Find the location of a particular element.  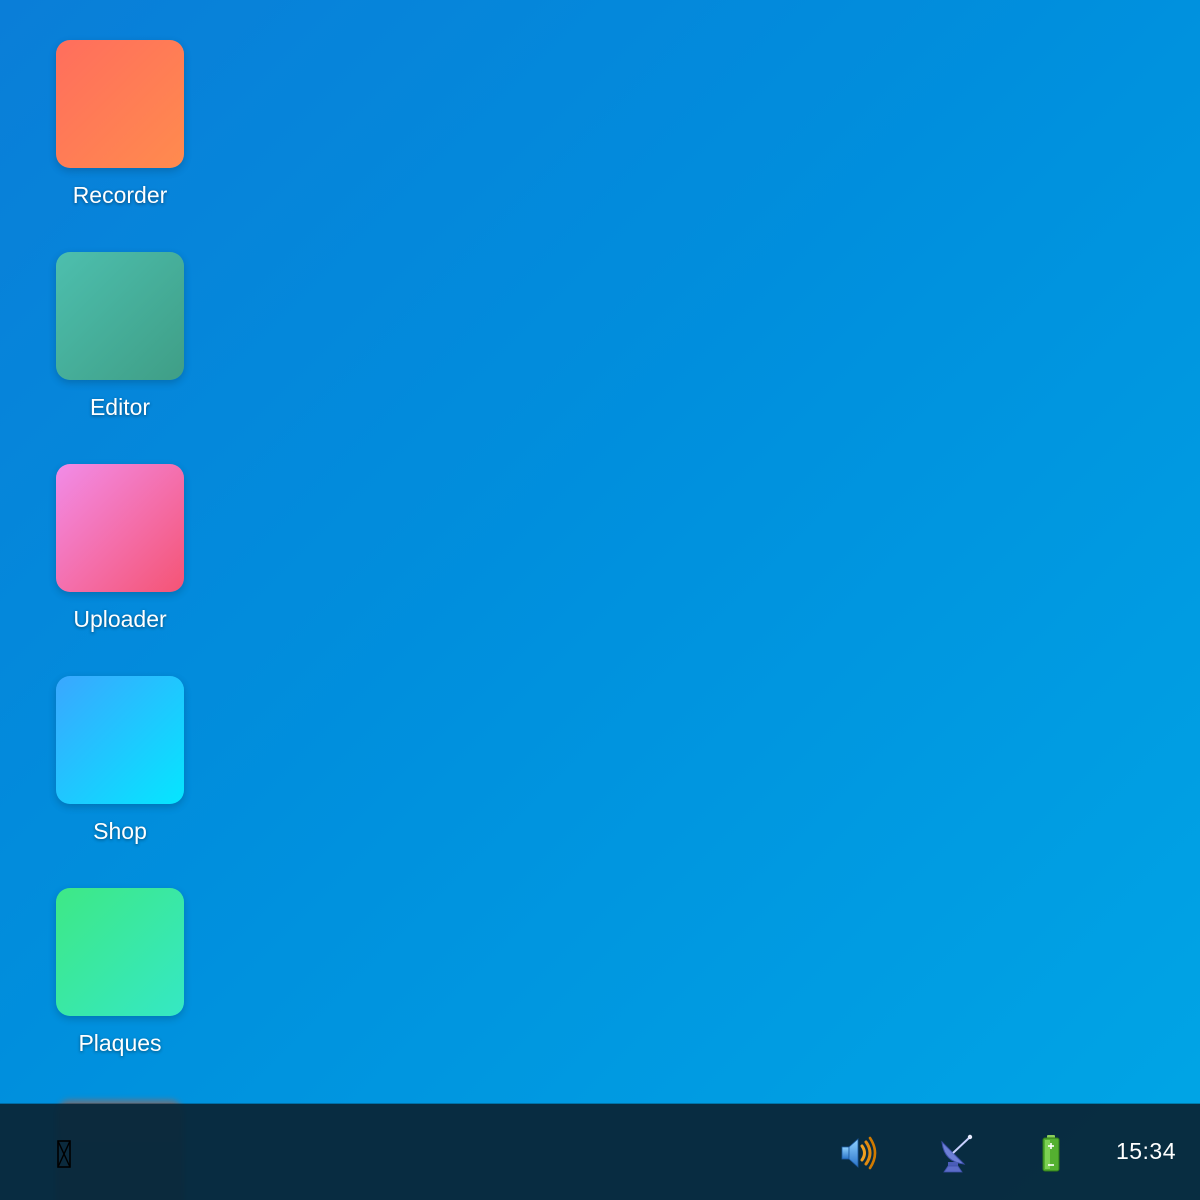

battery-button is located at coordinates (1051, 1153).